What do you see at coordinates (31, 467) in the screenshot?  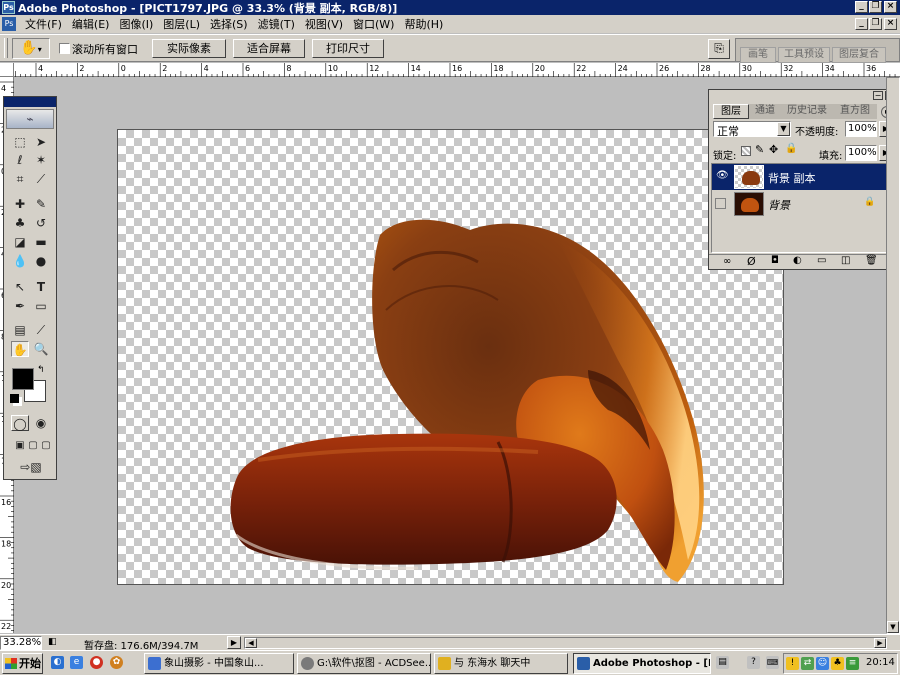 I see `jump-to-imageready-icon: ⇨▧` at bounding box center [31, 467].